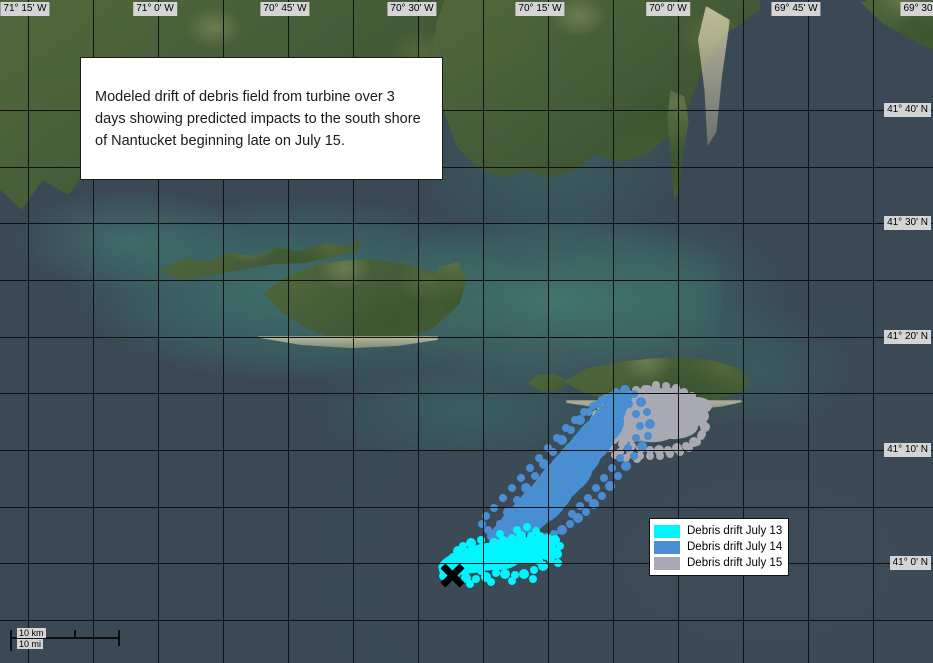  What do you see at coordinates (907, 223) in the screenshot?
I see `latitude-label-1: 41° 30' N` at bounding box center [907, 223].